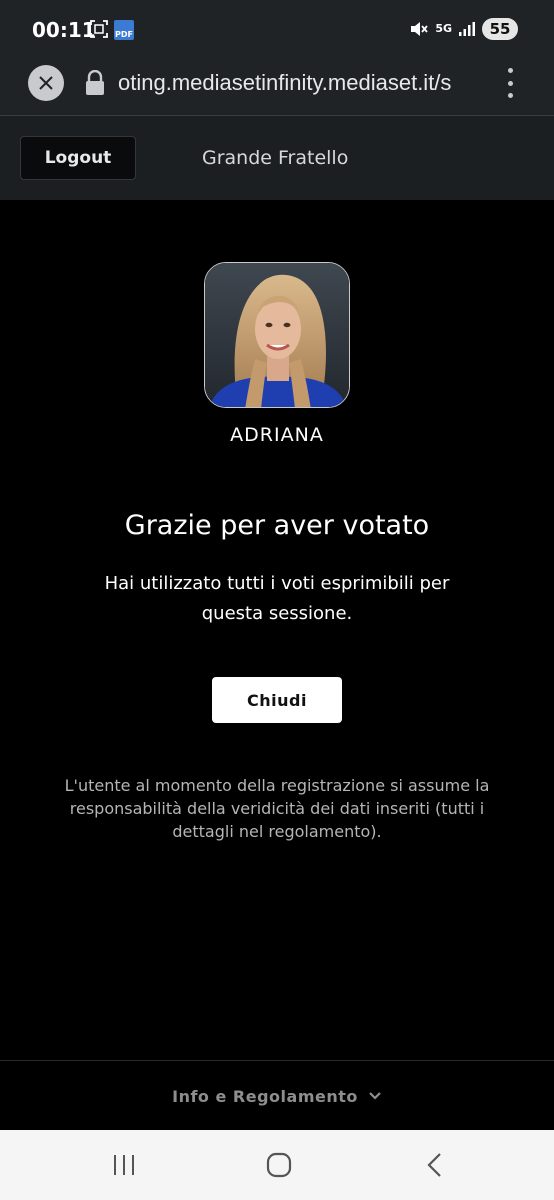 The image size is (554, 1200). Describe the element at coordinates (277, 525) in the screenshot. I see `confirmation-title: Grazie per aver votato` at that location.